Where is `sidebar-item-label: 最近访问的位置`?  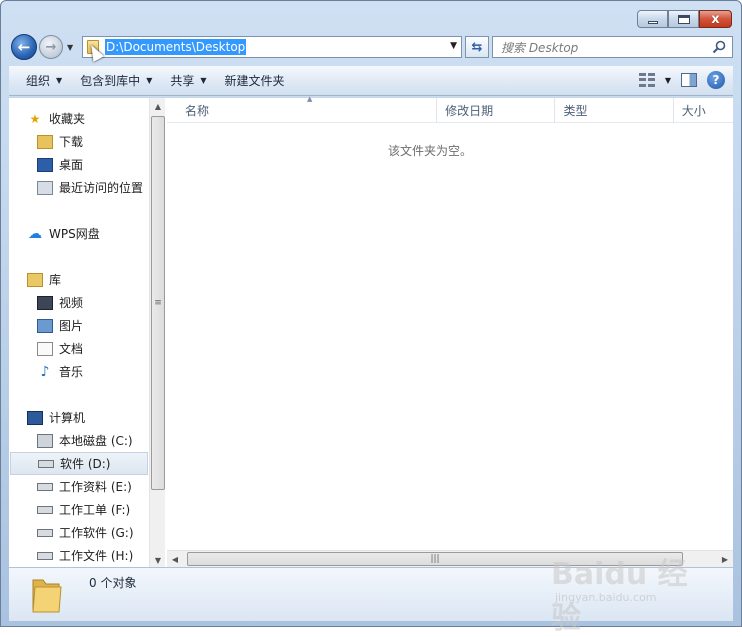 sidebar-item-label: 最近访问的位置 is located at coordinates (101, 188).